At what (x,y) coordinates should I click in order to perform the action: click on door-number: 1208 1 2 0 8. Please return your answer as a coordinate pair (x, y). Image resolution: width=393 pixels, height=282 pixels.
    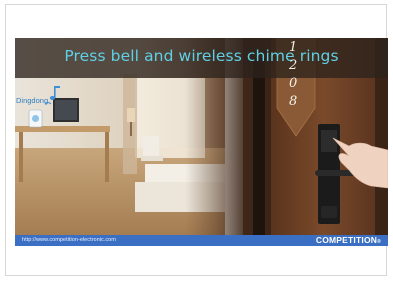
    Looking at the image, I should click on (292, 74).